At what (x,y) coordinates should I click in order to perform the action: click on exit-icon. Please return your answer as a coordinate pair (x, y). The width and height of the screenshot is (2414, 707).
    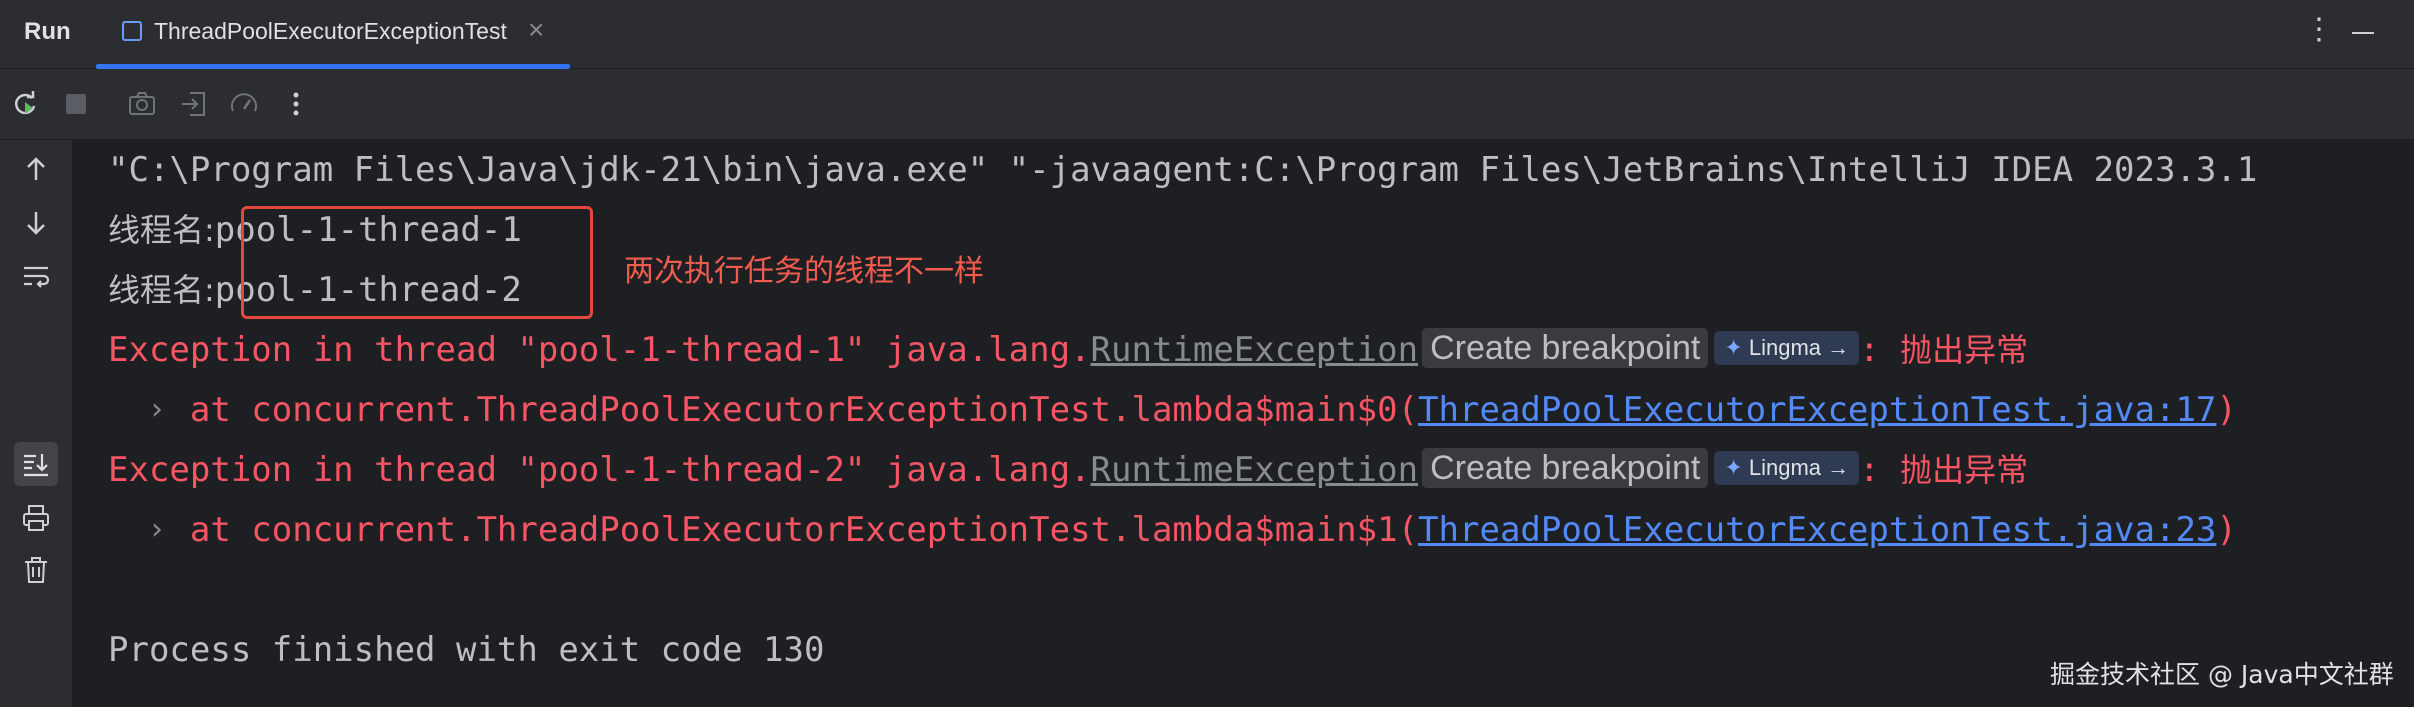
    Looking at the image, I should click on (194, 104).